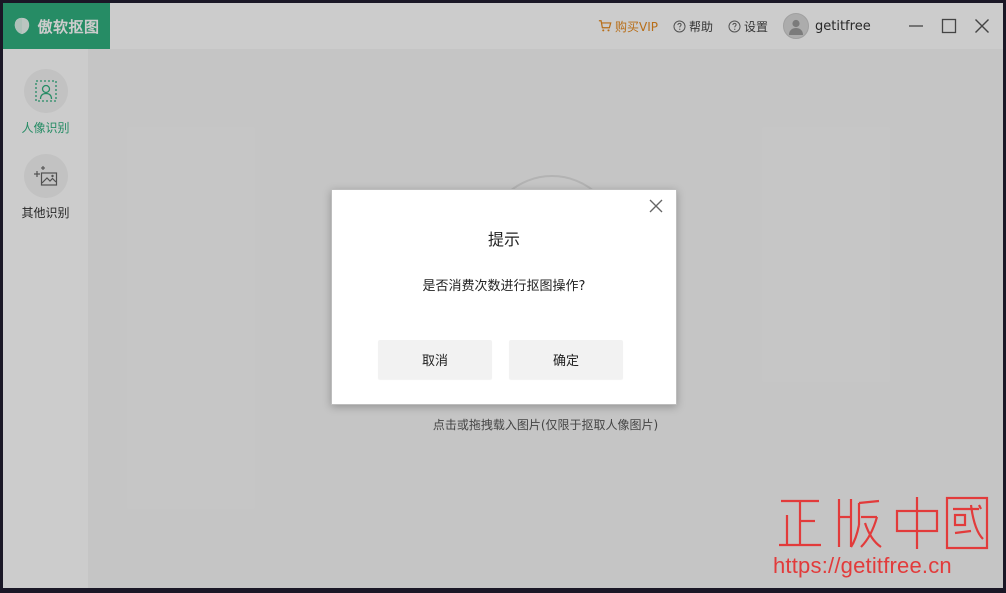  Describe the element at coordinates (862, 565) in the screenshot. I see `watermark-url: https://getitfree.cn` at that location.